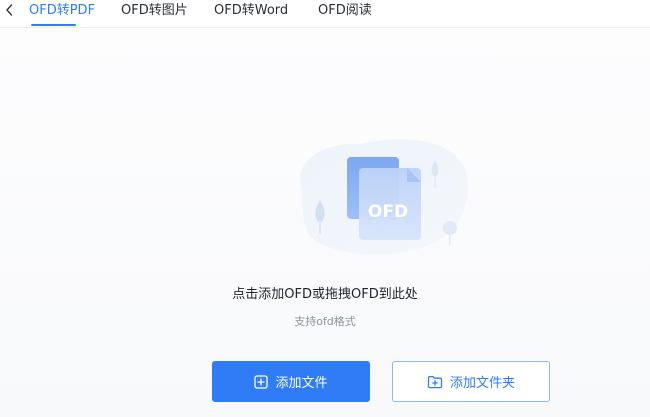 The image size is (650, 417). What do you see at coordinates (301, 383) in the screenshot?
I see `add-file-label: 添加文件` at bounding box center [301, 383].